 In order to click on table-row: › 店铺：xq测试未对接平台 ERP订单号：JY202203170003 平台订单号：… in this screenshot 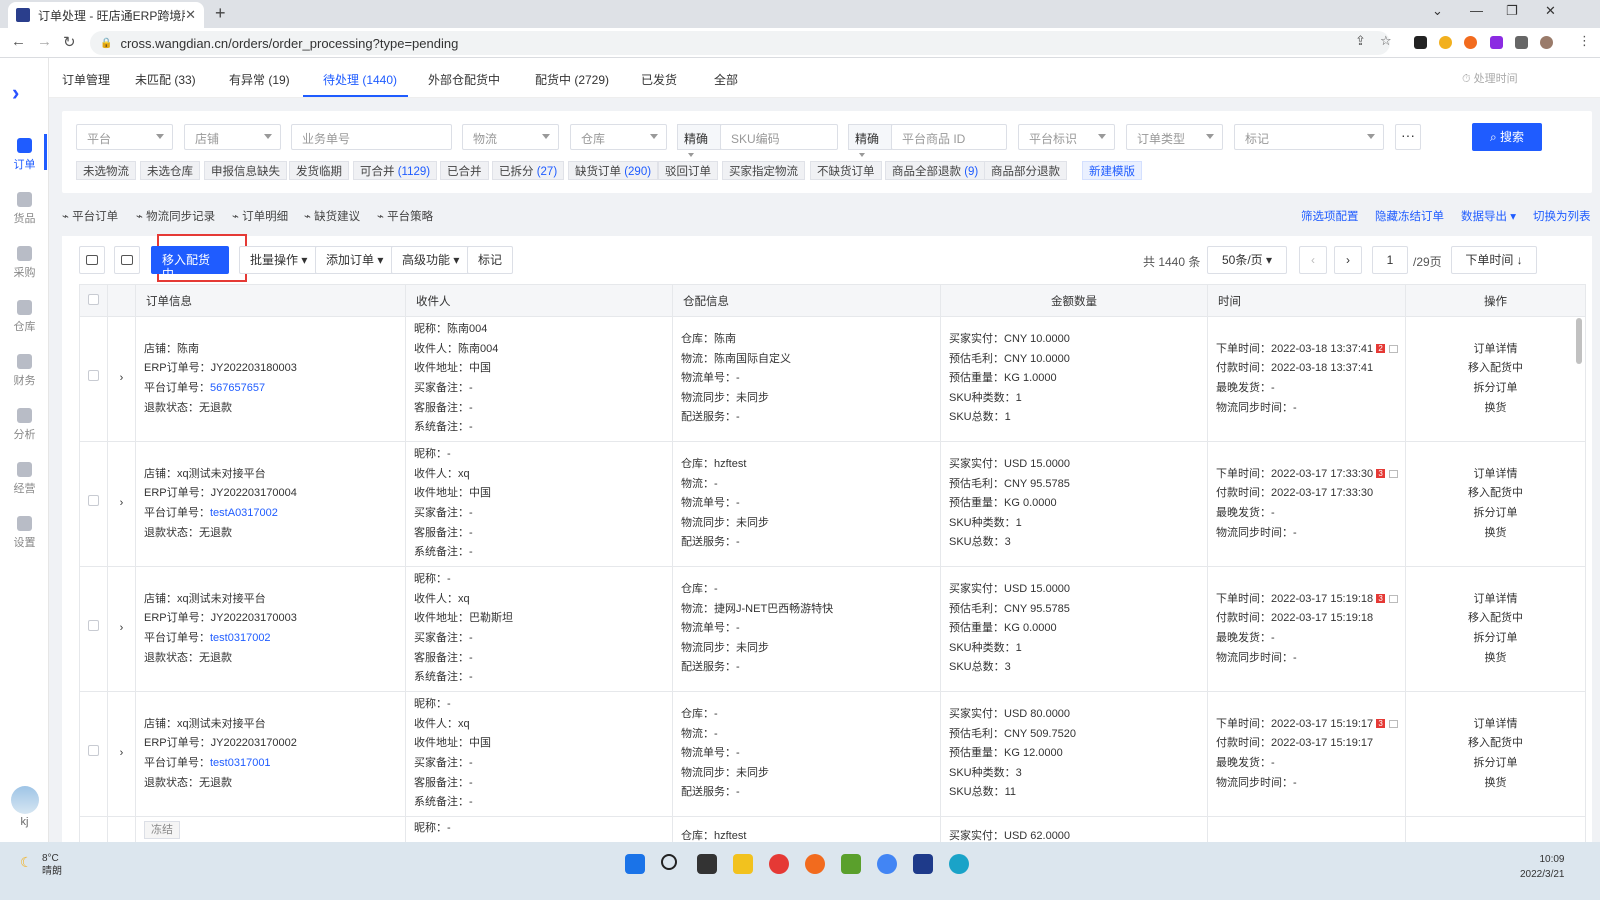, I will do `click(832, 629)`.